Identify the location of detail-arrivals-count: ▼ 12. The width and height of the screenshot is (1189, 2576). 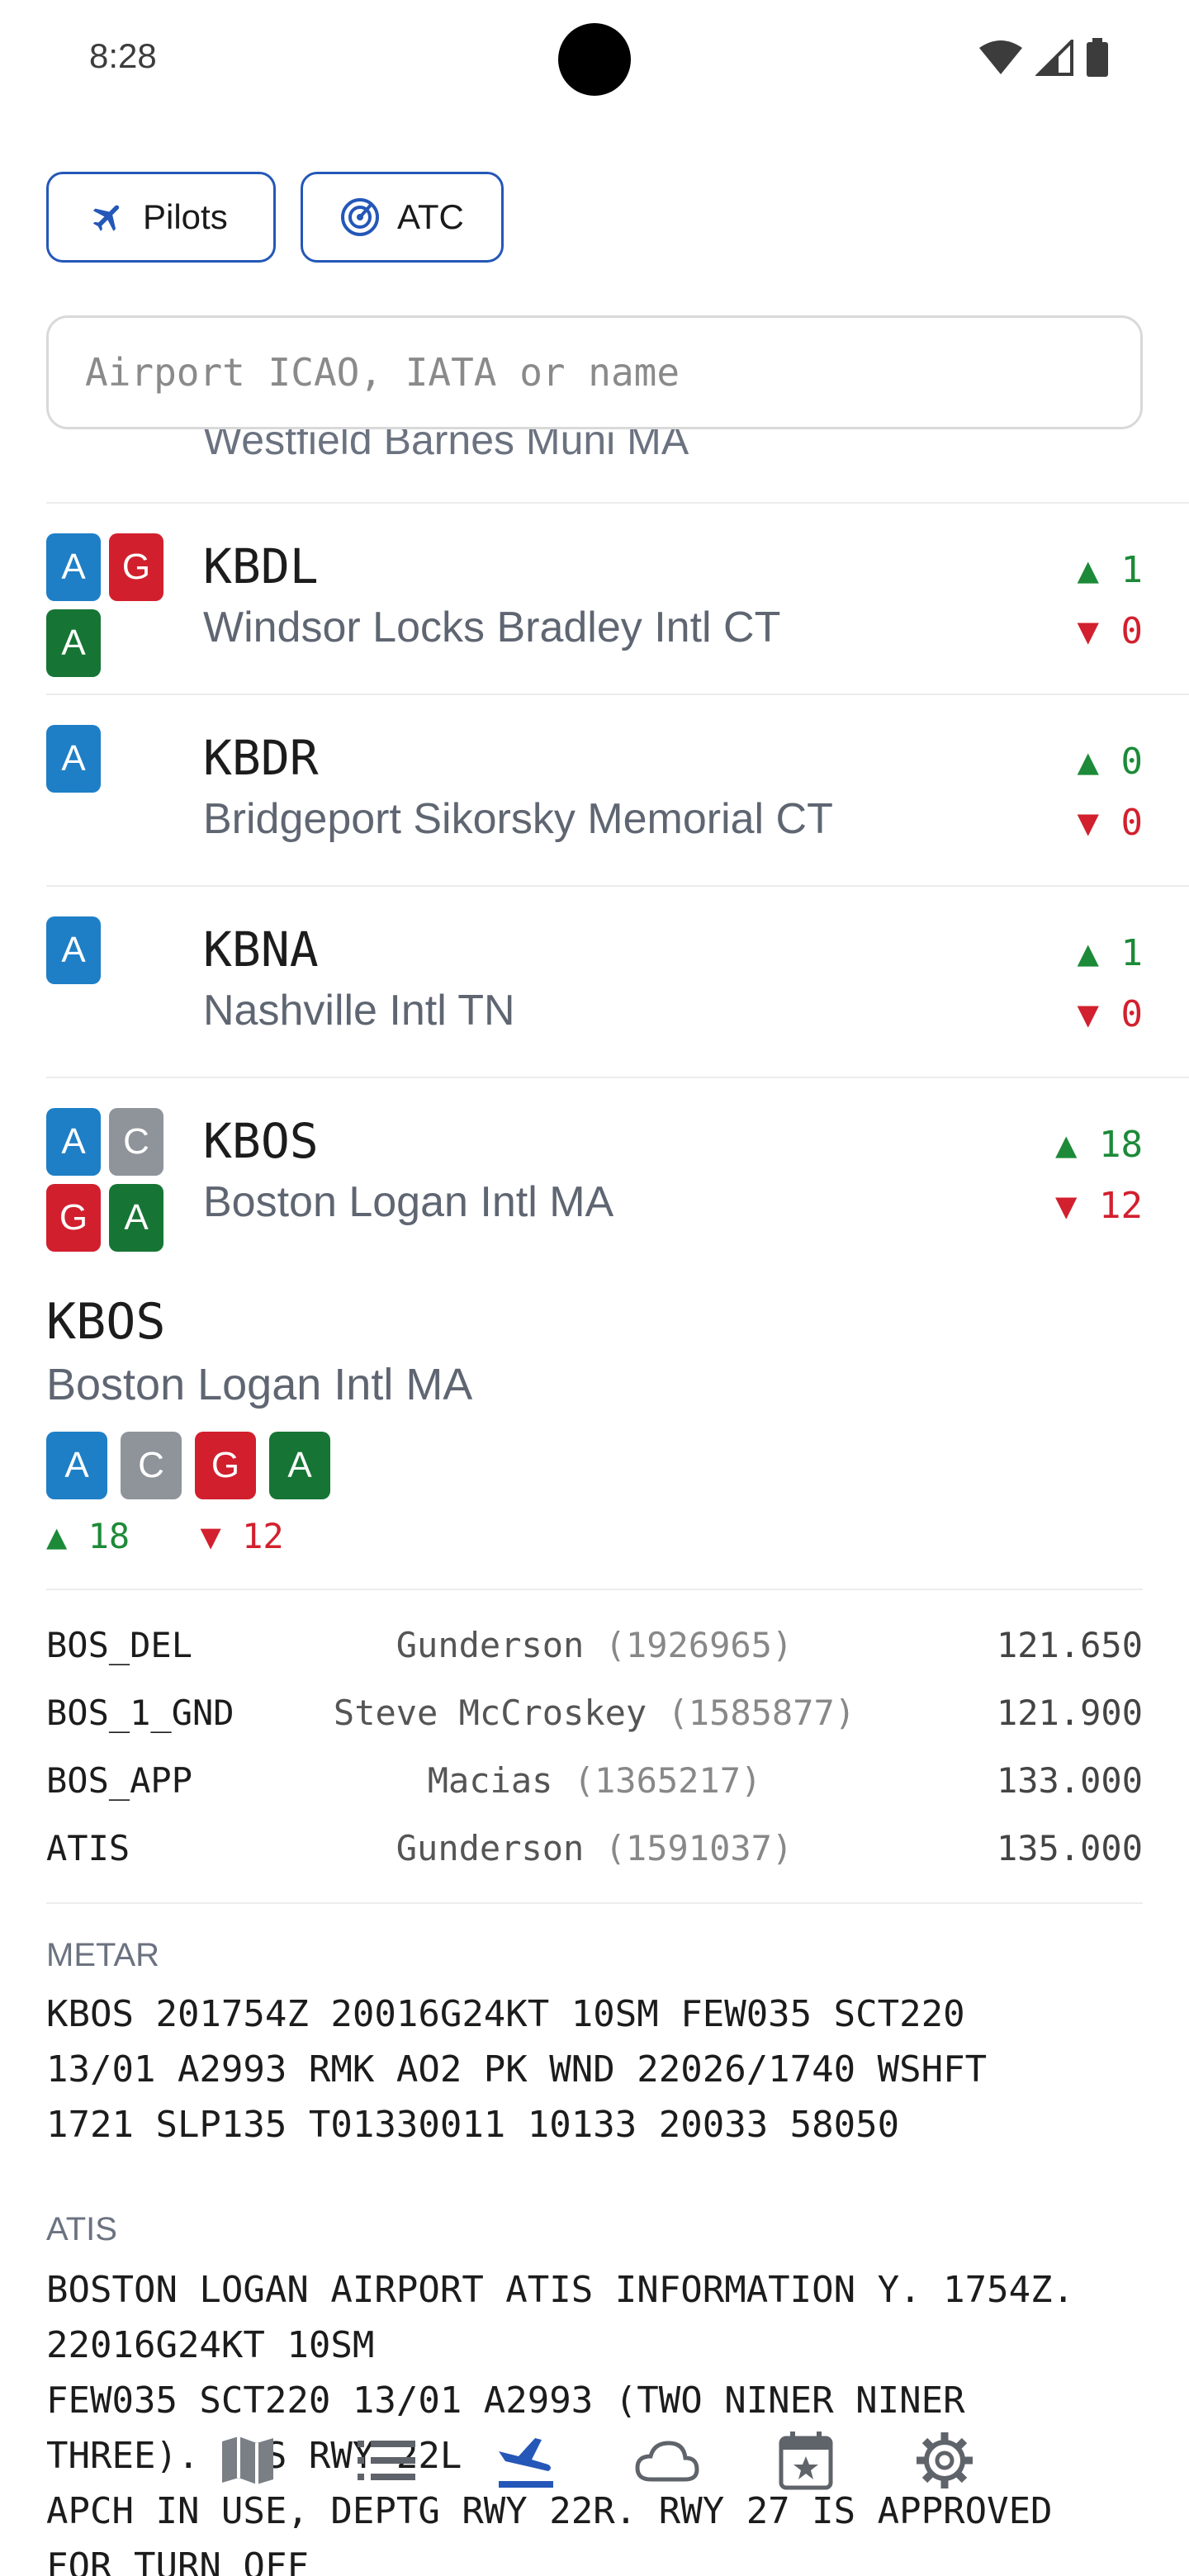
(242, 1536).